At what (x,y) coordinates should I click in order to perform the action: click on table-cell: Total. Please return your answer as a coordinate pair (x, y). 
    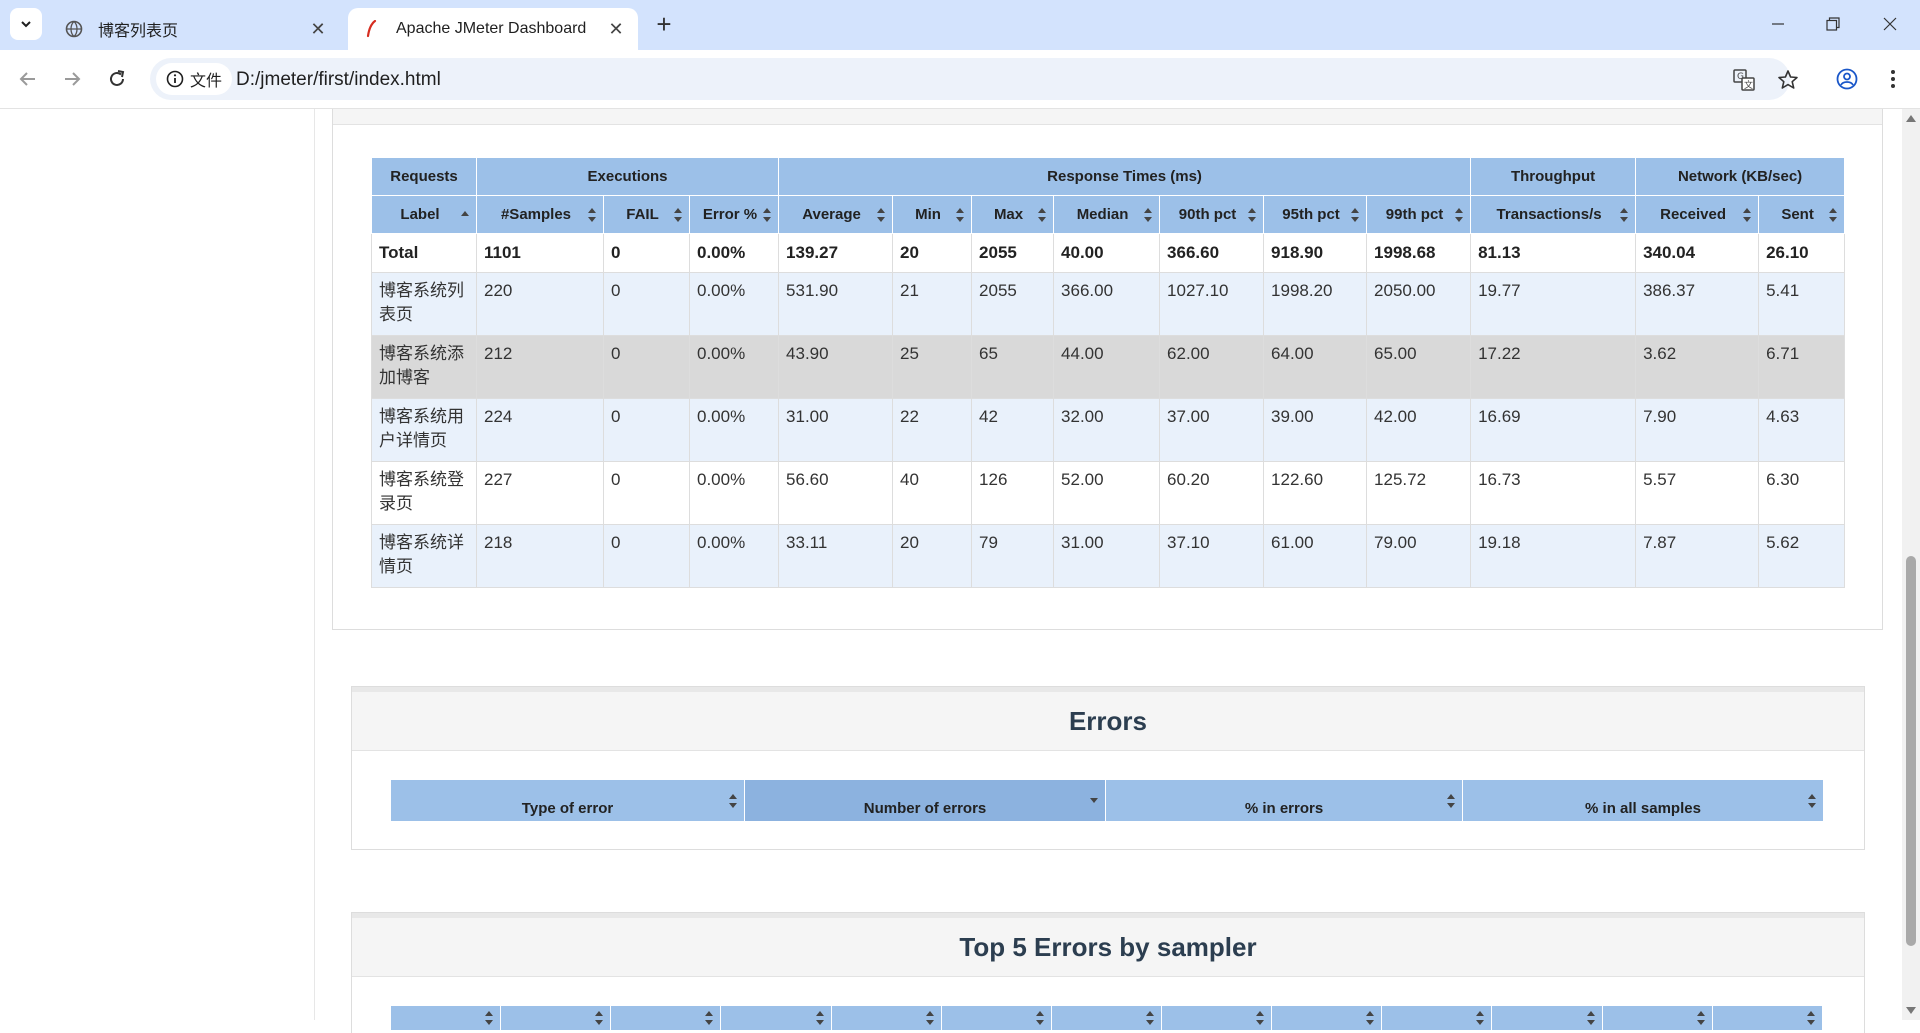
    Looking at the image, I should click on (424, 253).